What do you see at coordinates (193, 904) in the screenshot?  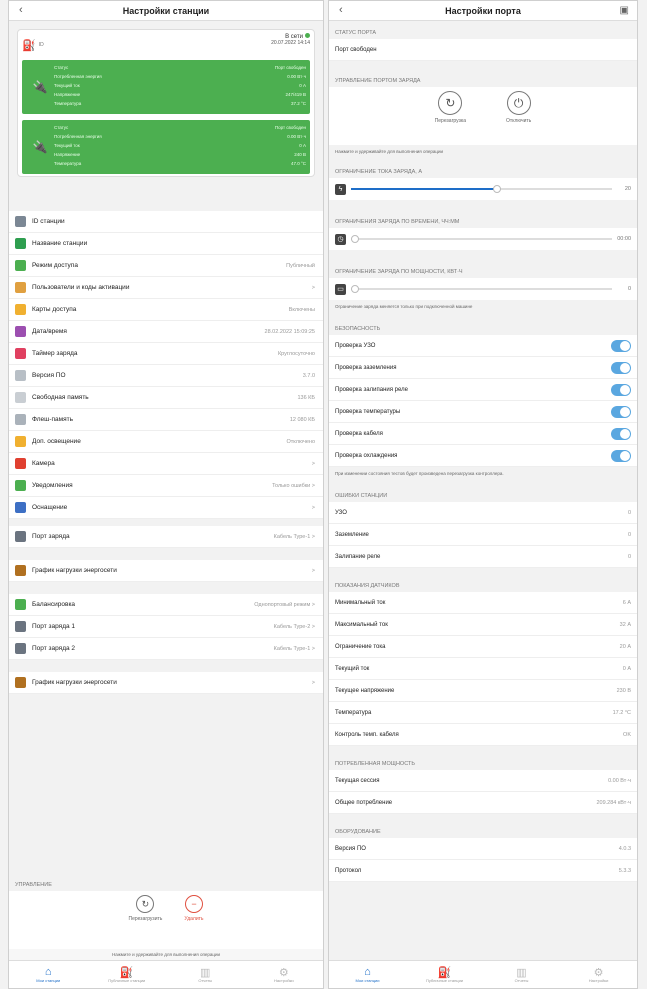 I see `minus-circle-icon: −` at bounding box center [193, 904].